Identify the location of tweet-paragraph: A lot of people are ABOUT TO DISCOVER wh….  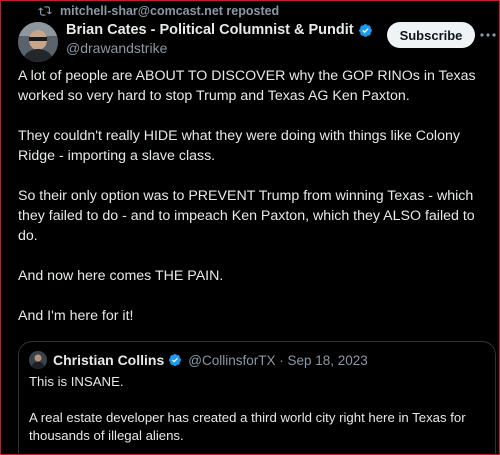
(247, 86).